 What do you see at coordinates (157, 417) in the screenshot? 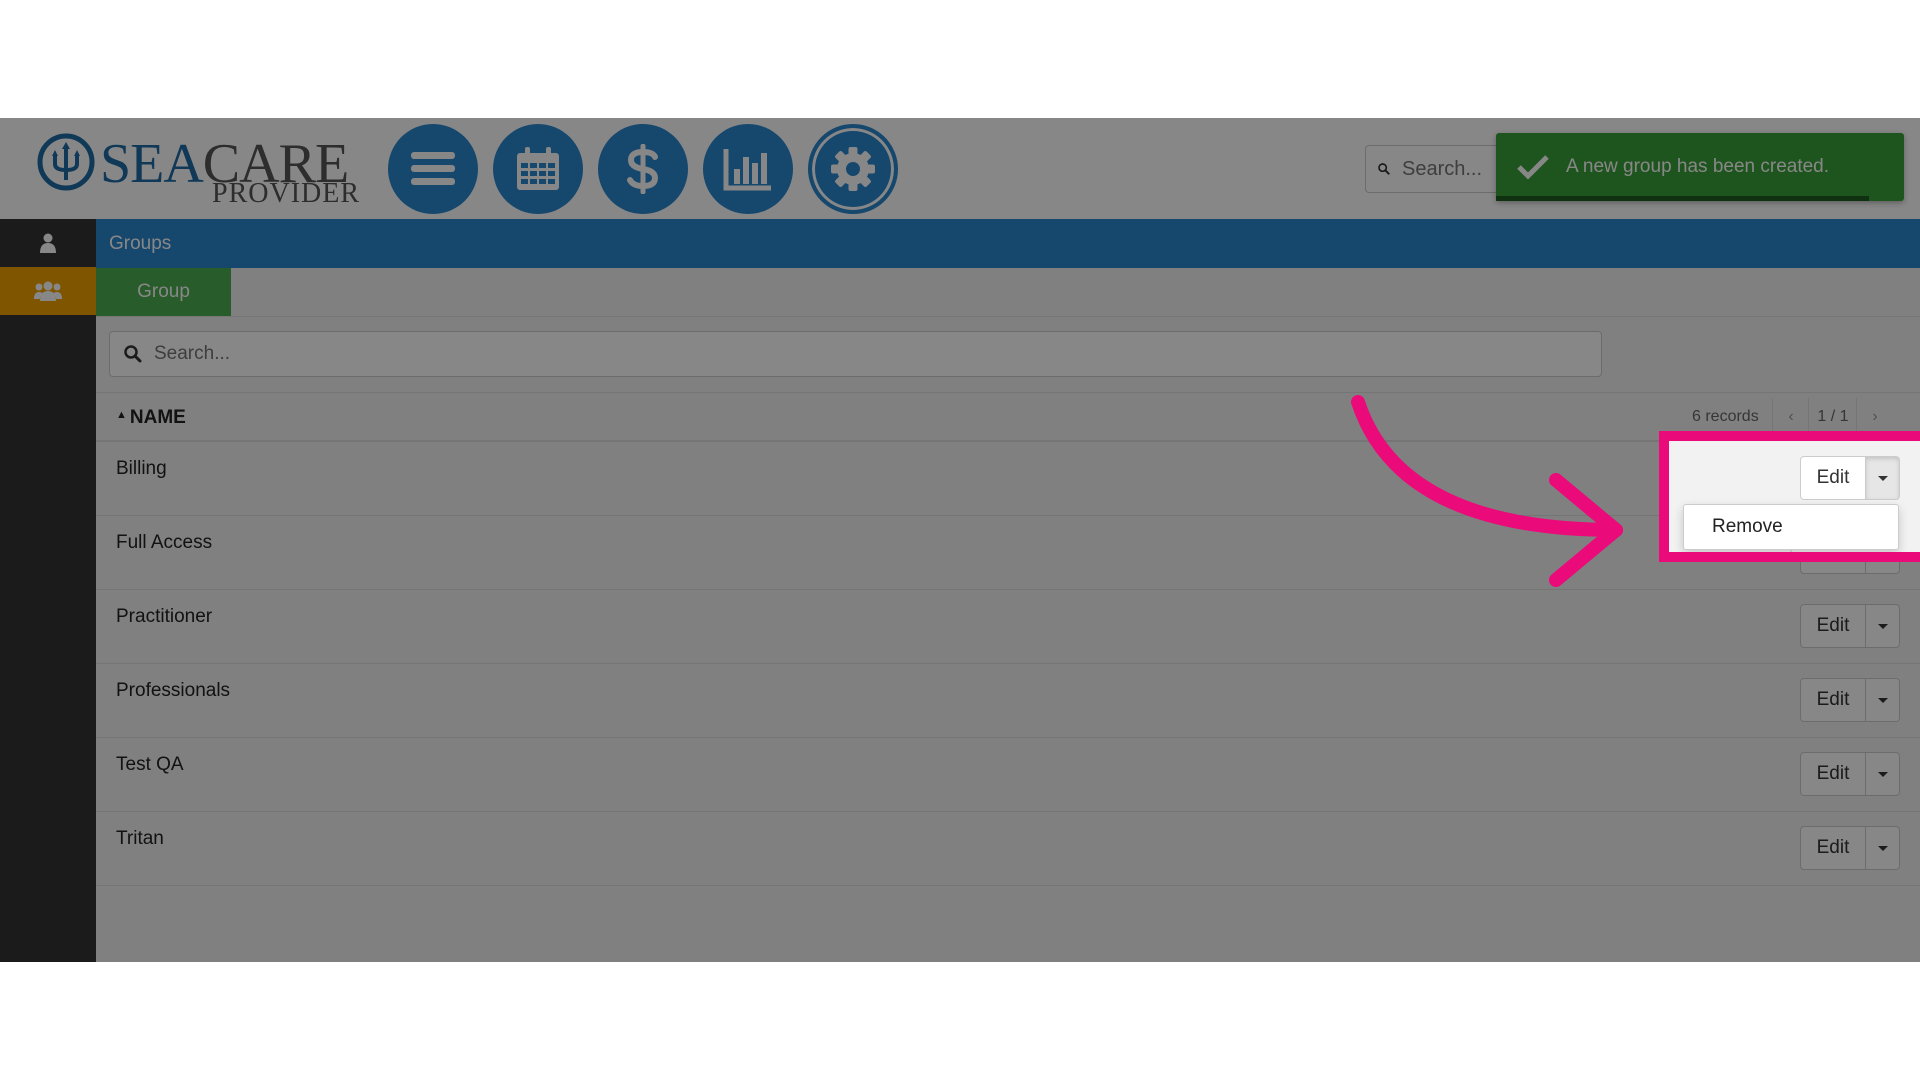
I see `column-header-name-label: NAME` at bounding box center [157, 417].